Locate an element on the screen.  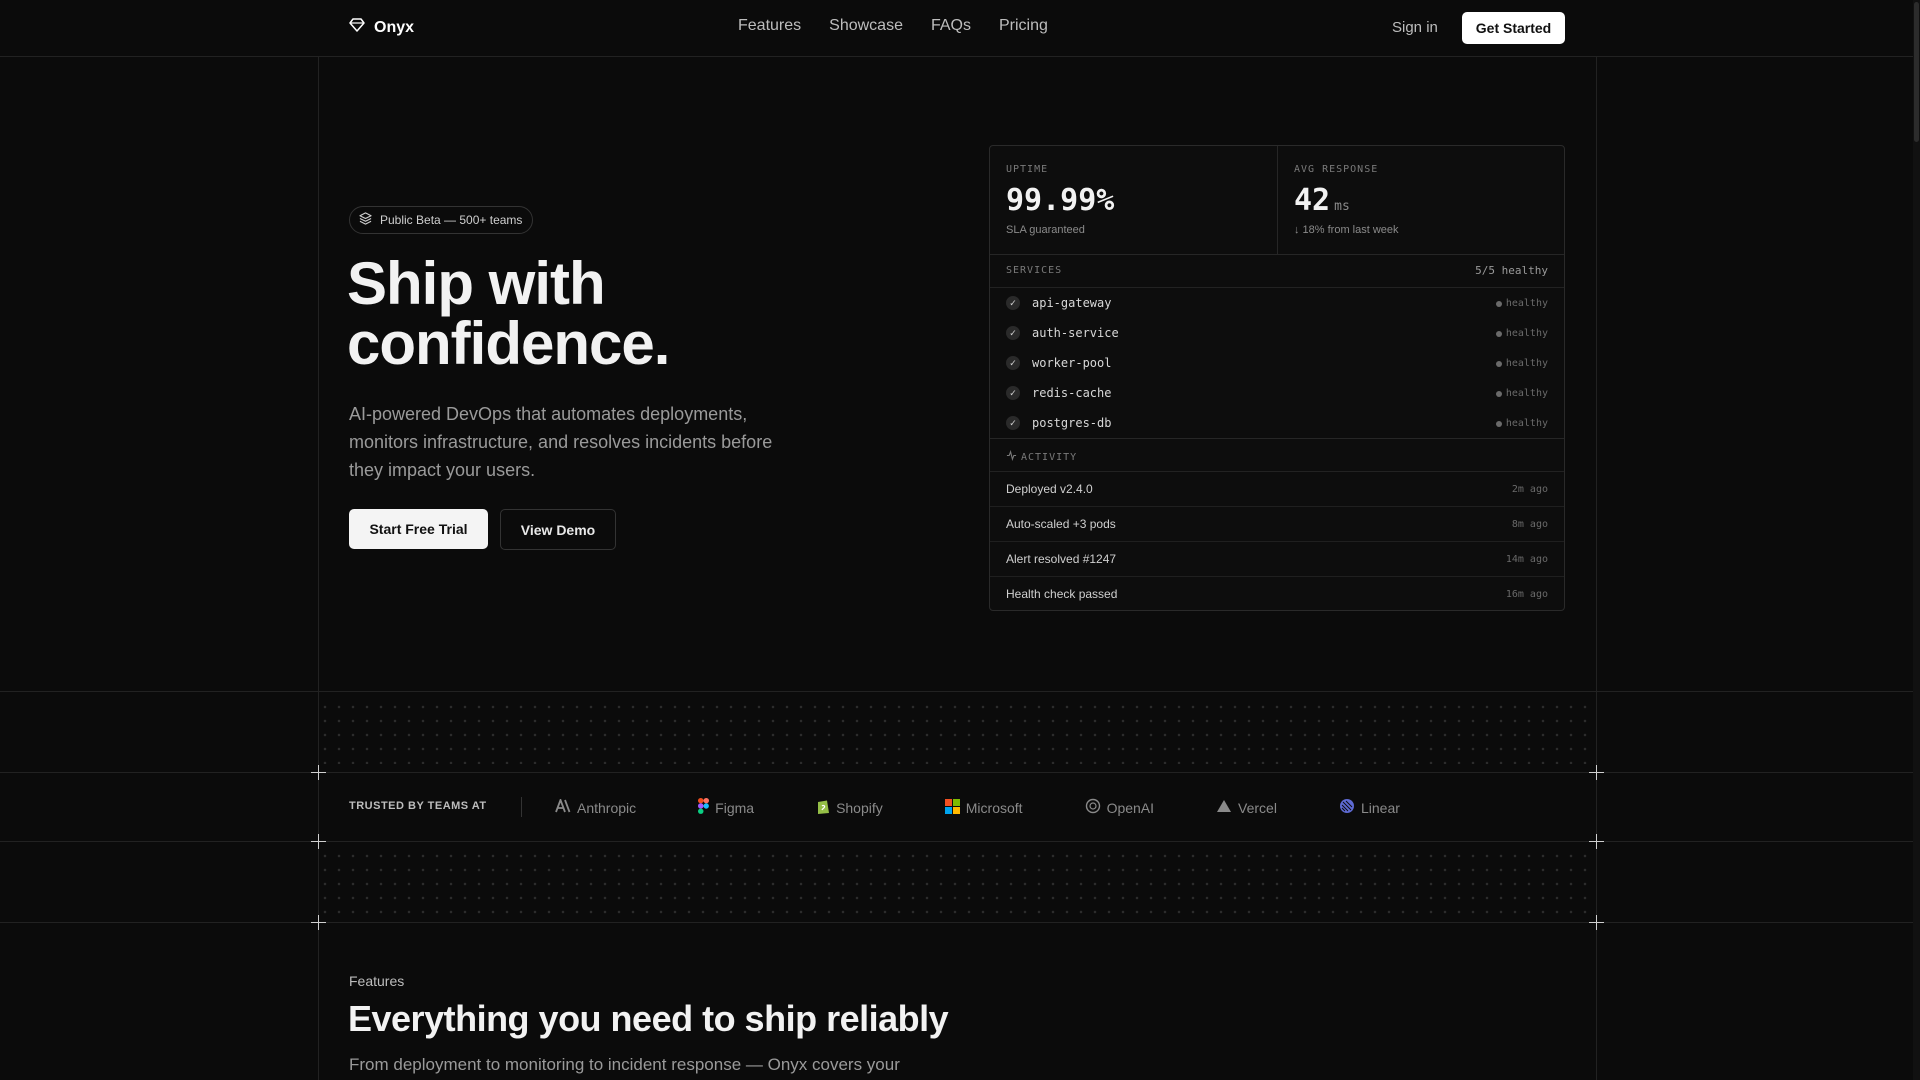
response-metric: AVG RESPONSE 42 ms ↓ 18% from last week is located at coordinates (1420, 200).